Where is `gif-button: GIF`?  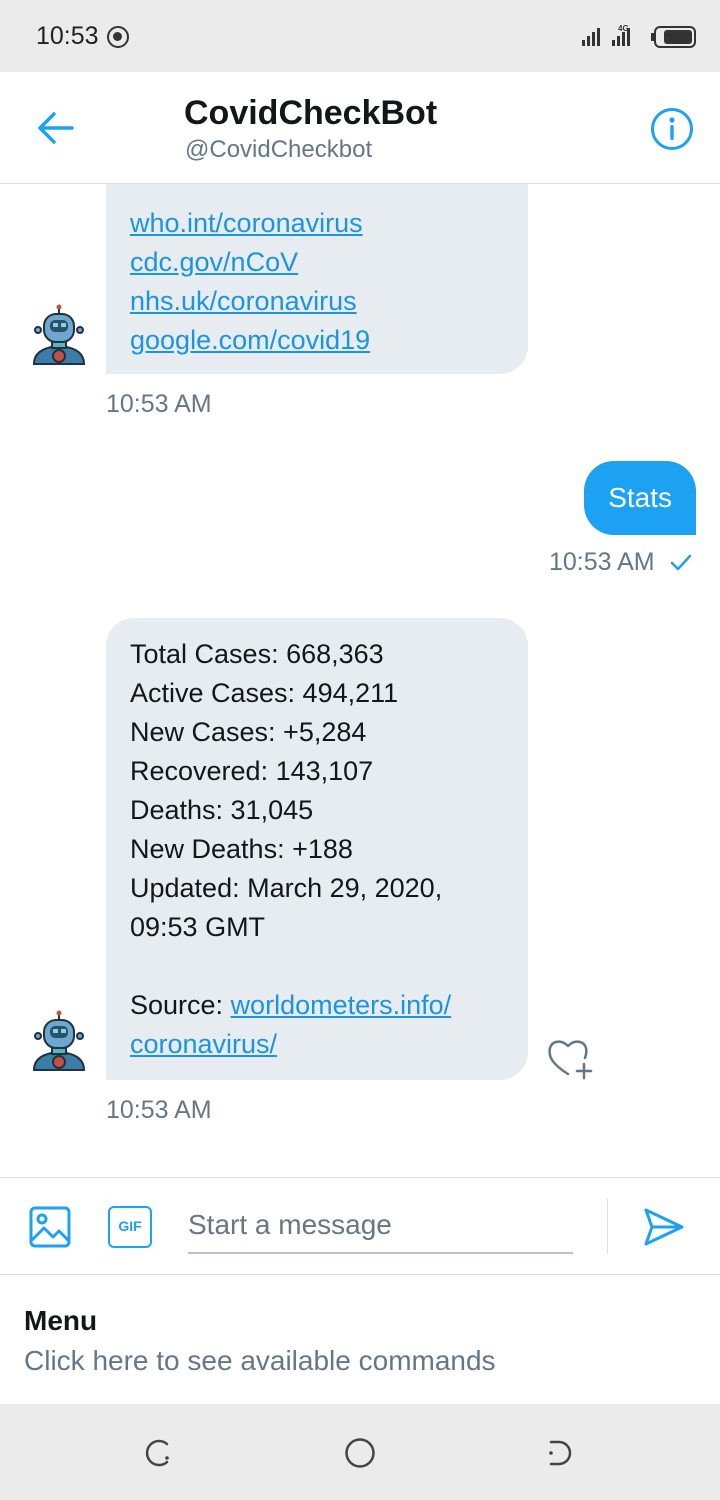 gif-button: GIF is located at coordinates (130, 1227).